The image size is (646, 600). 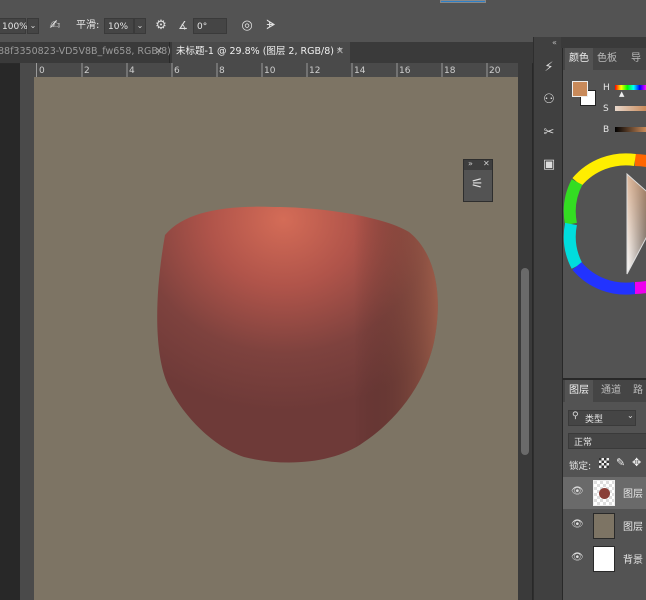 What do you see at coordinates (630, 129) in the screenshot?
I see `brightness-slider` at bounding box center [630, 129].